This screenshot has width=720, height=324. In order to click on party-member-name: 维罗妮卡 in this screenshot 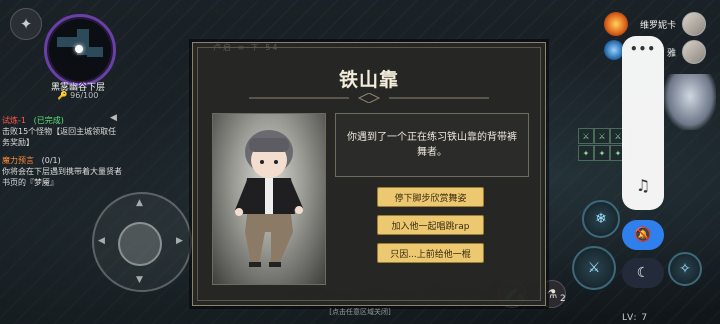, I will do `click(657, 25)`.